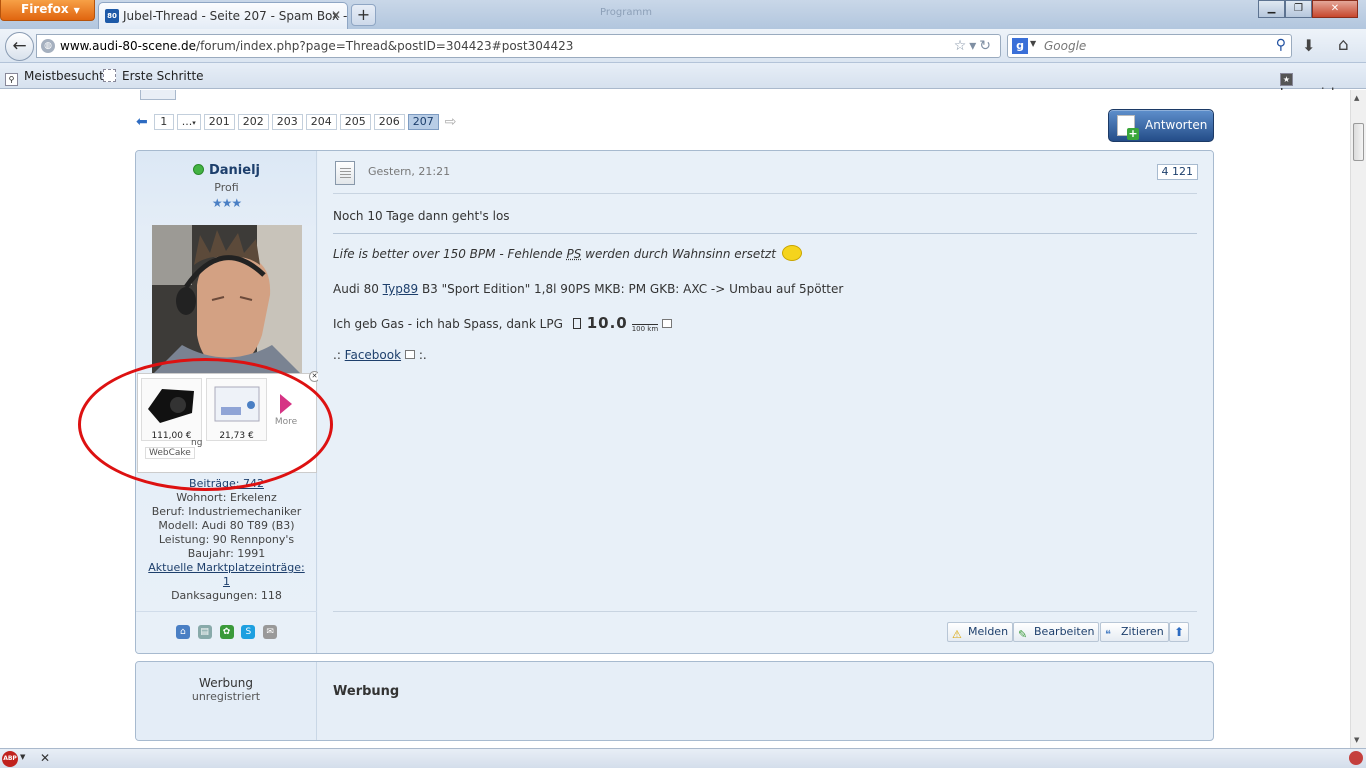  What do you see at coordinates (339, 355) in the screenshot?
I see `signature-text: .:` at bounding box center [339, 355].